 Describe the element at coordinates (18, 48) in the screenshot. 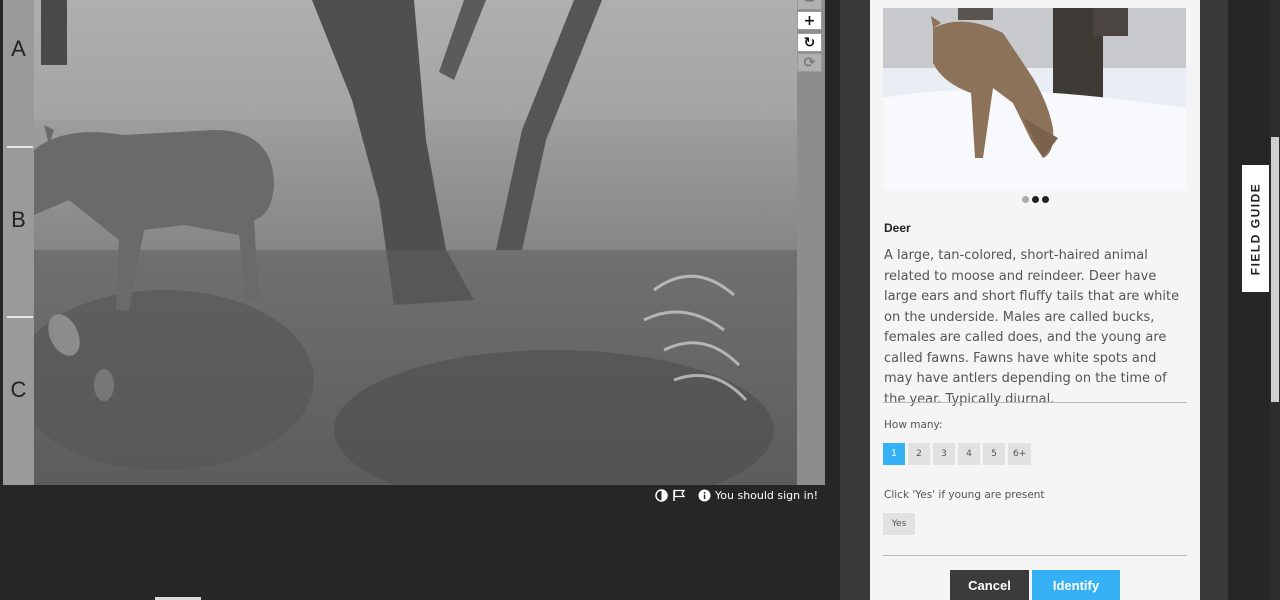

I see `row-label-a: A` at that location.